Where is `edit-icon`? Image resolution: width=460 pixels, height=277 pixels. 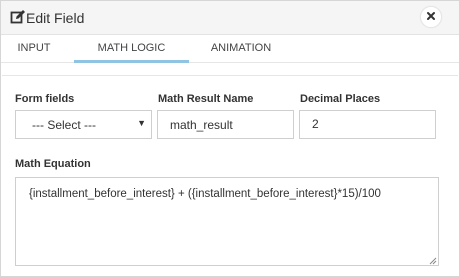
edit-icon is located at coordinates (18, 17).